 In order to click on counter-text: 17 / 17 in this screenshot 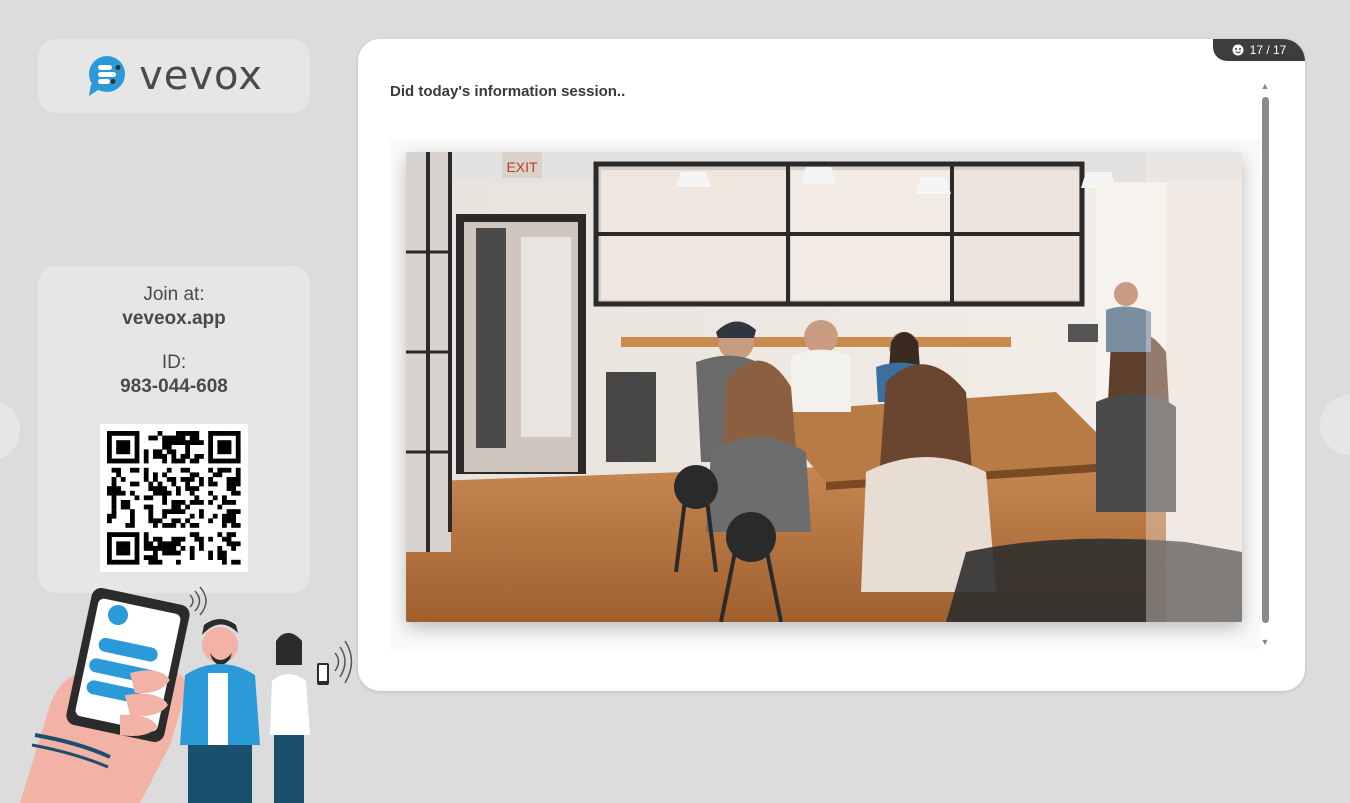, I will do `click(1268, 50)`.